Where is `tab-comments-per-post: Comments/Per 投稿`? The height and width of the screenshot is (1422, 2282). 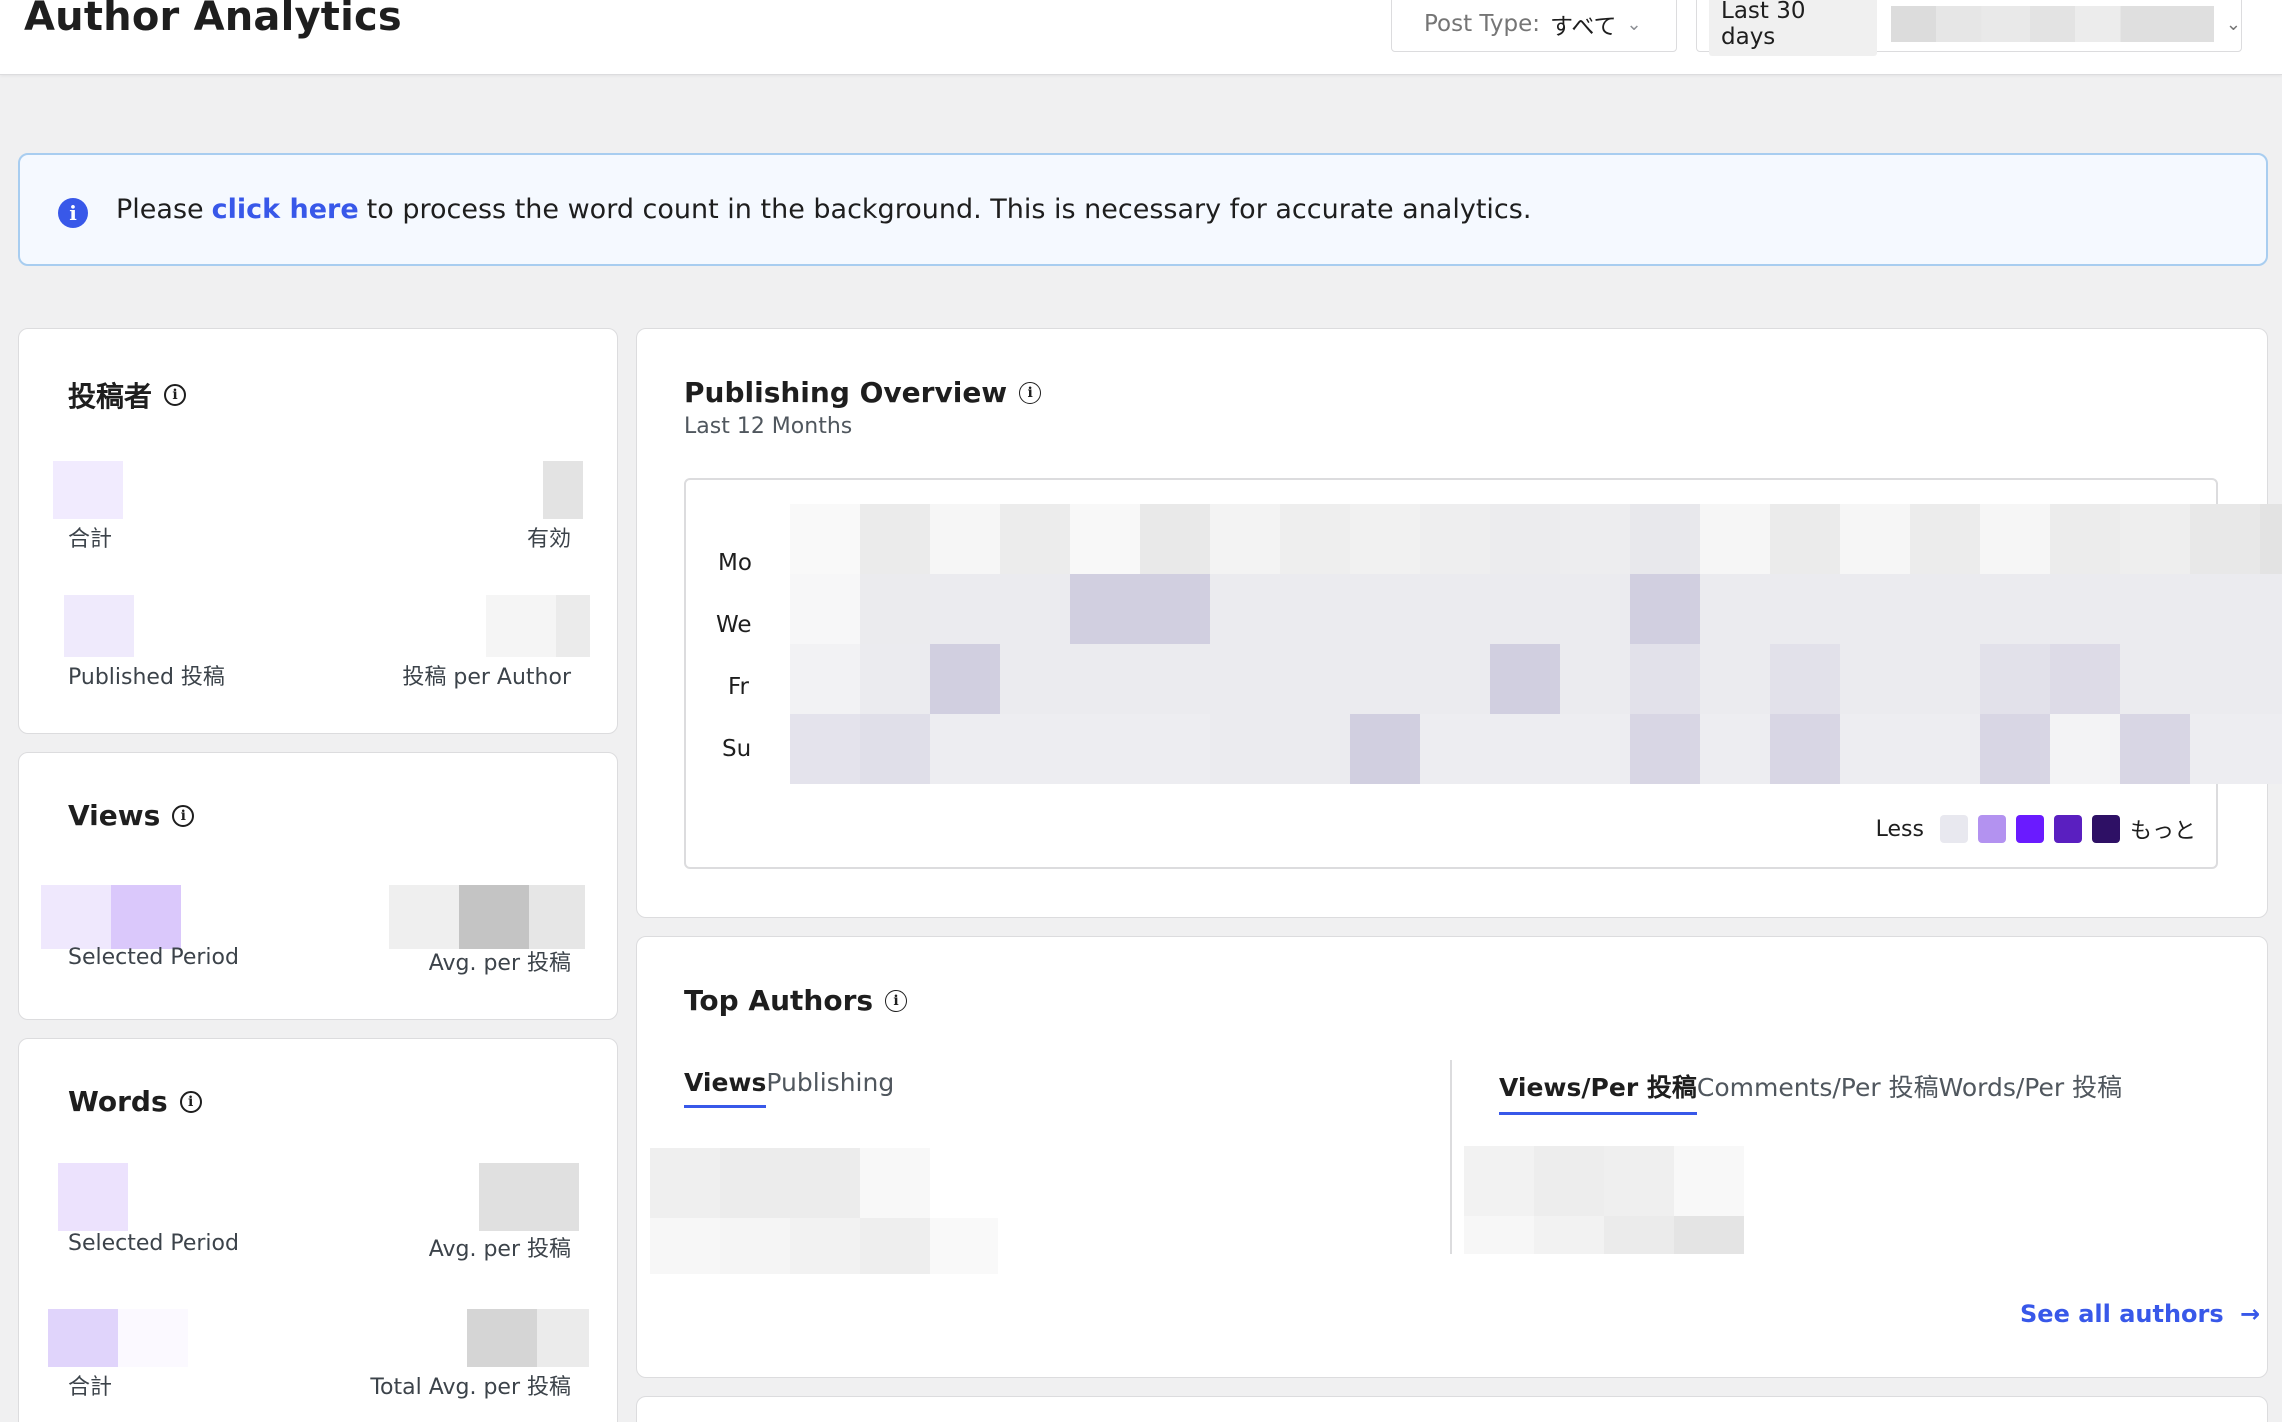
tab-comments-per-post: Comments/Per 投稿 is located at coordinates (1818, 1091).